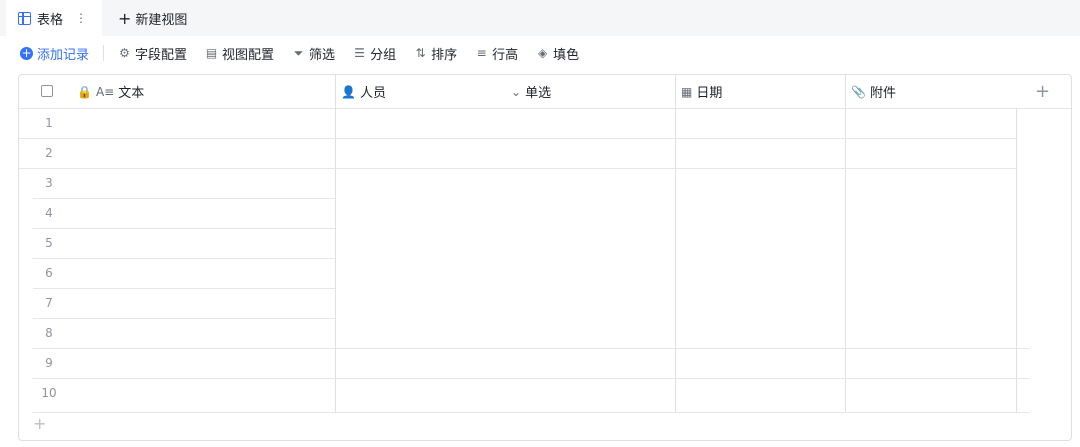  Describe the element at coordinates (444, 55) in the screenshot. I see `sort-label: 排序` at that location.